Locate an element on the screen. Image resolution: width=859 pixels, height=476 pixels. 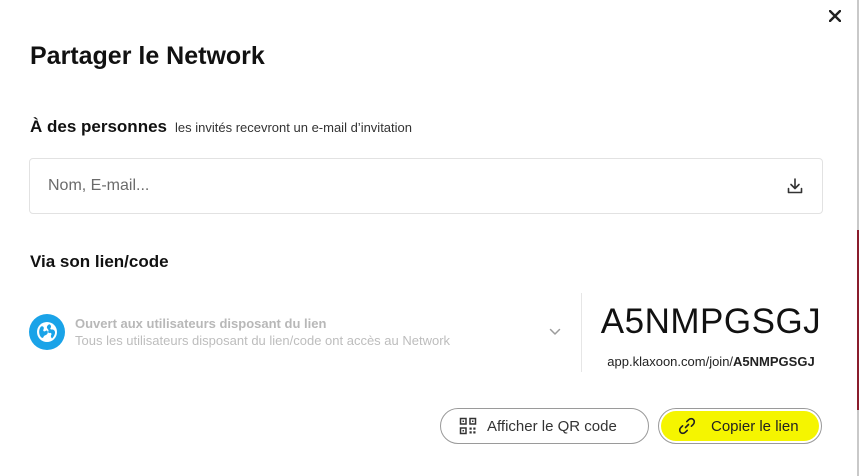
chevron-down-icon is located at coordinates (555, 332).